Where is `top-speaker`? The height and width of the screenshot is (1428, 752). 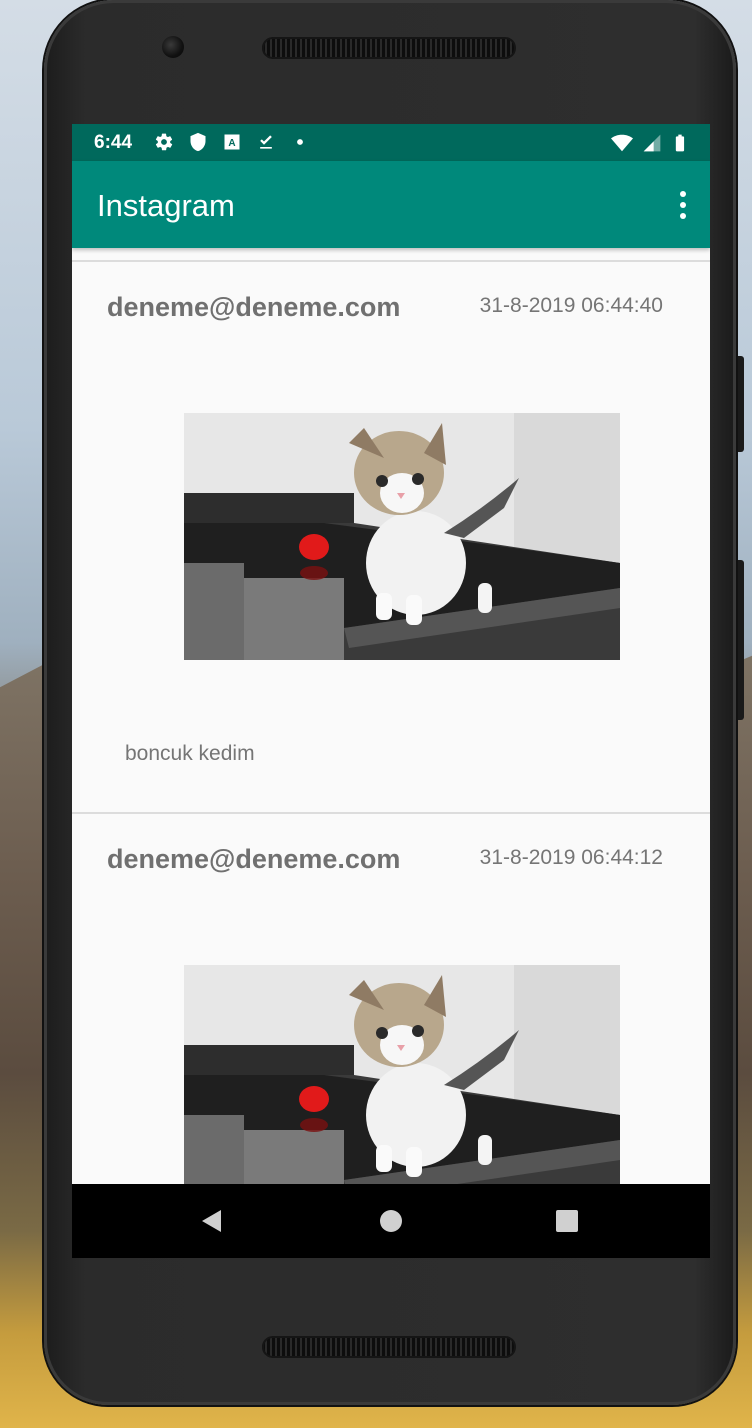
top-speaker is located at coordinates (389, 48).